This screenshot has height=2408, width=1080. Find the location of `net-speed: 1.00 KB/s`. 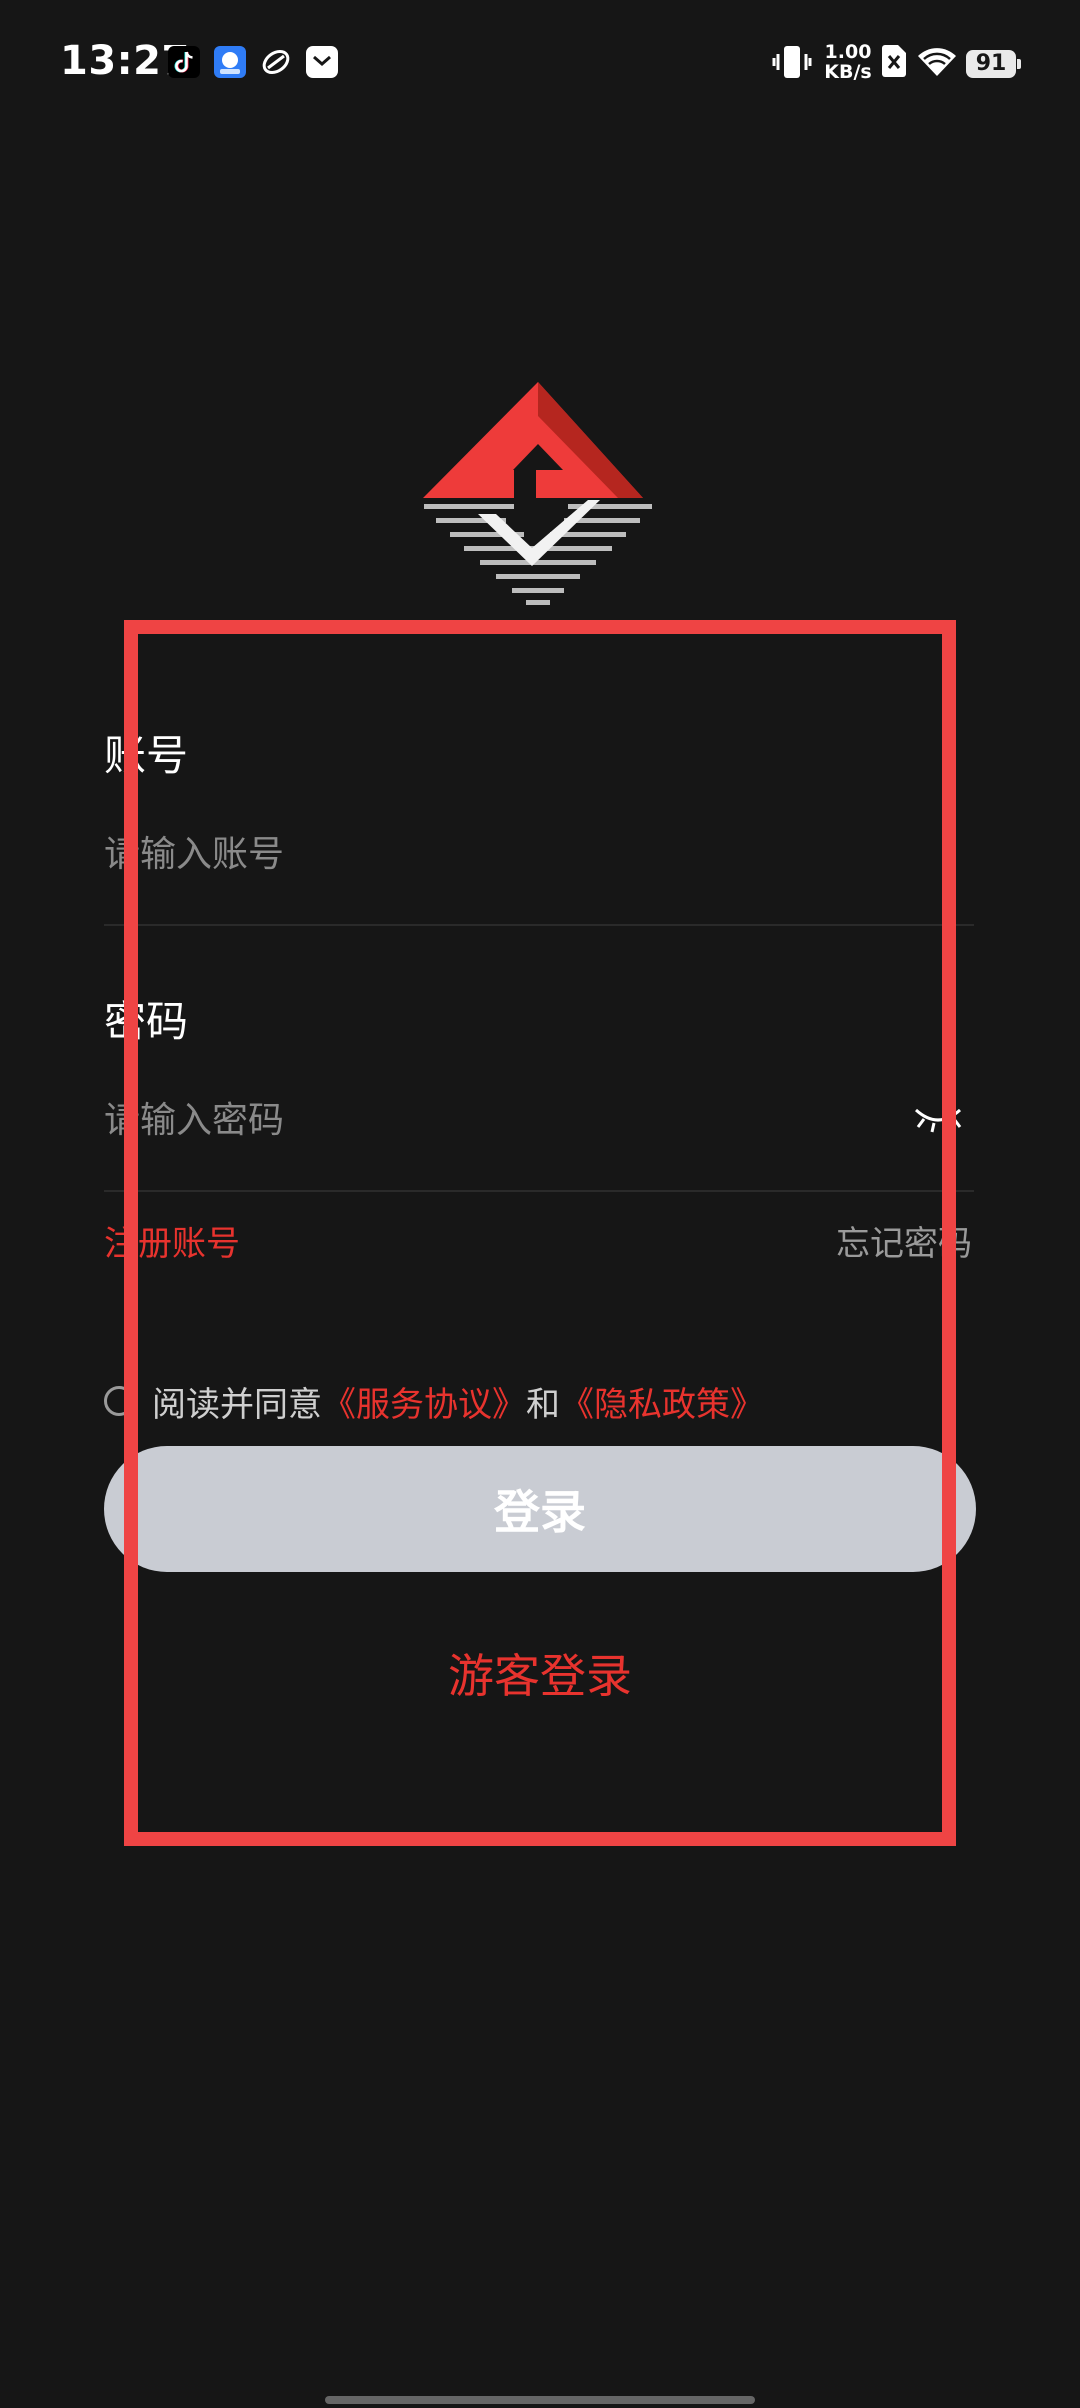

net-speed: 1.00 KB/s is located at coordinates (848, 62).